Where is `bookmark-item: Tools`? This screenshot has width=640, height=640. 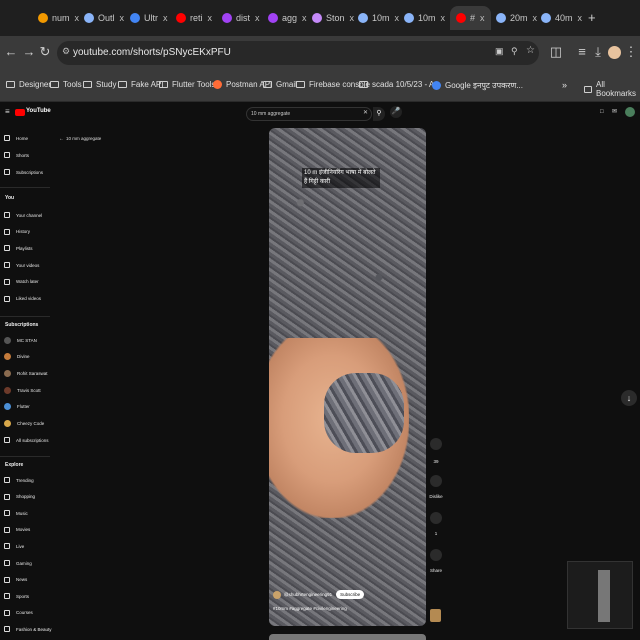
bookmark-item: Tools is located at coordinates (66, 84).